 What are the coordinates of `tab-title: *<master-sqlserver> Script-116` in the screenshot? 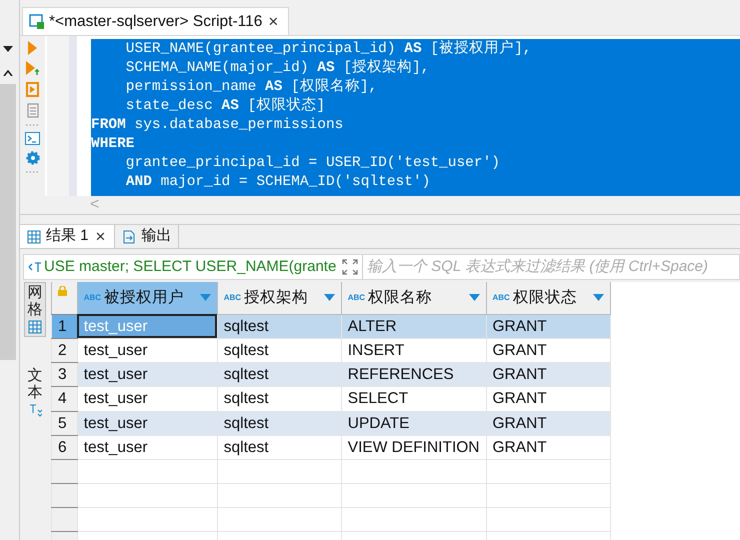 It's located at (155, 22).